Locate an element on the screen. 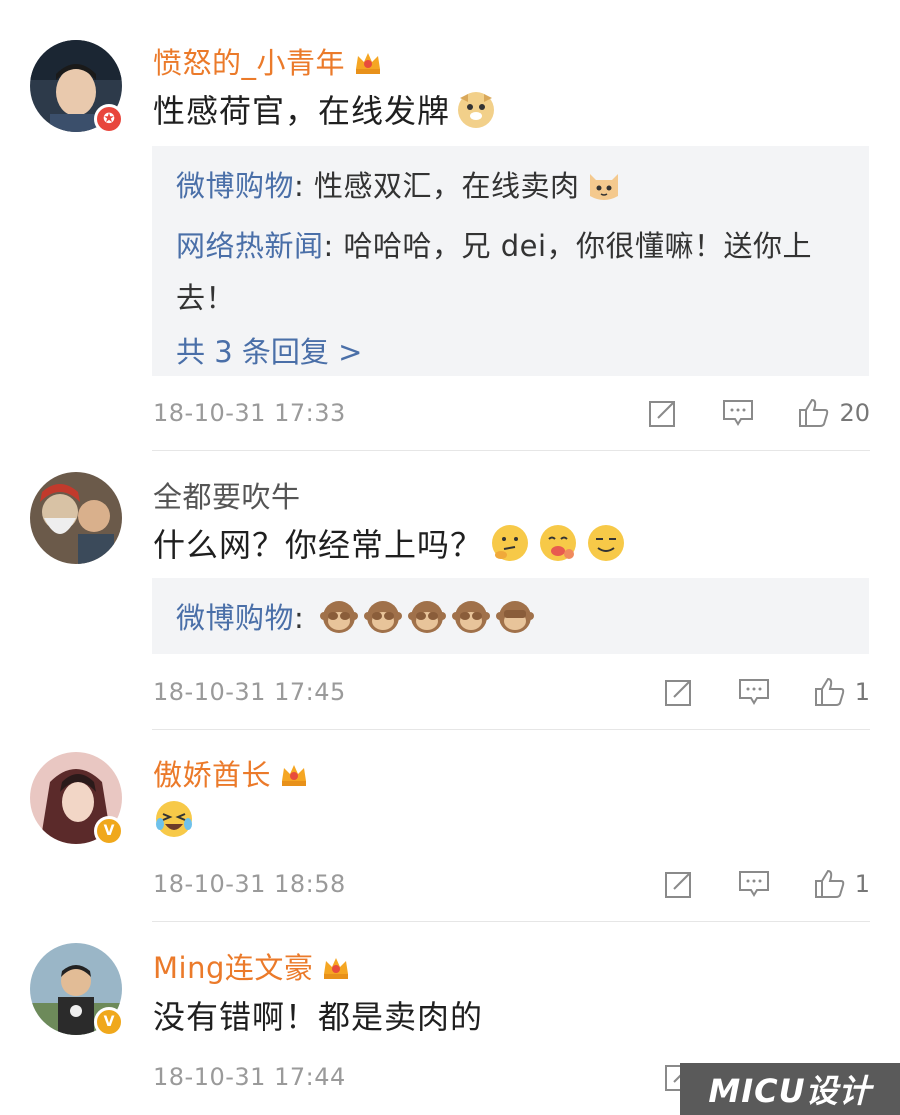 This screenshot has width=900, height=1115. verified-badge-icon: ✪ is located at coordinates (109, 119).